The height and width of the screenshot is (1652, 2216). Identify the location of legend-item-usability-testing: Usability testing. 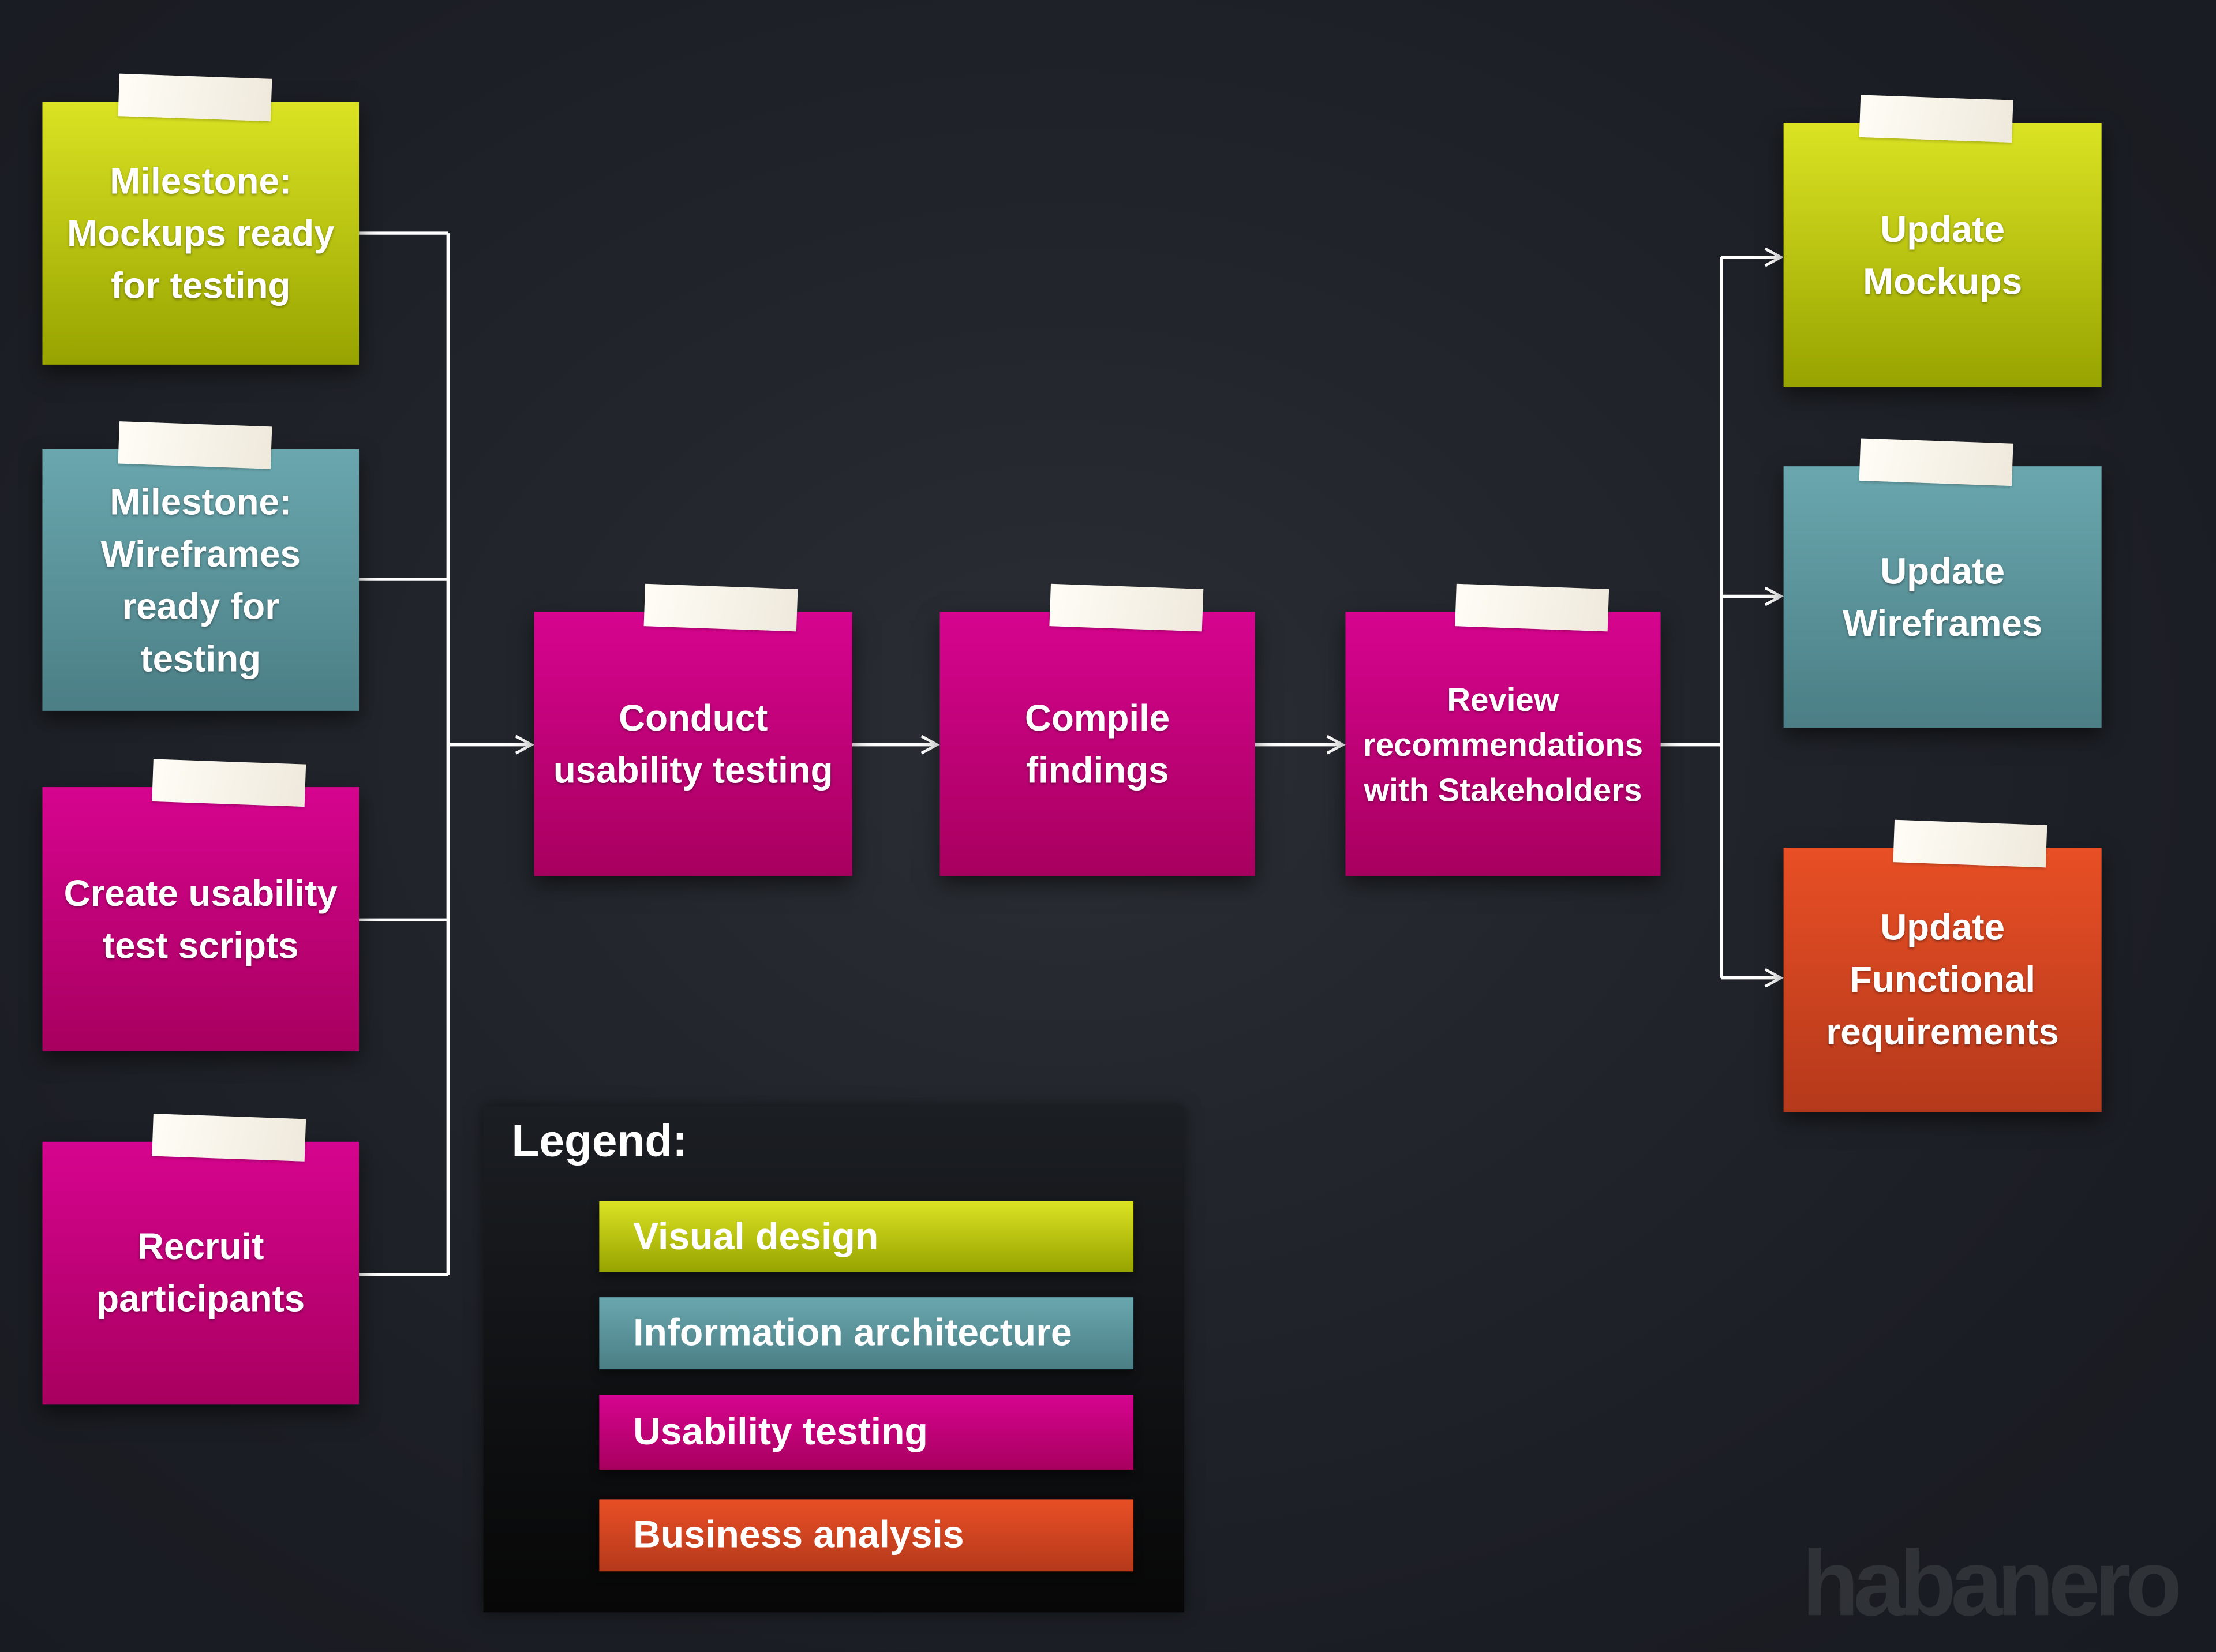
(866, 1433).